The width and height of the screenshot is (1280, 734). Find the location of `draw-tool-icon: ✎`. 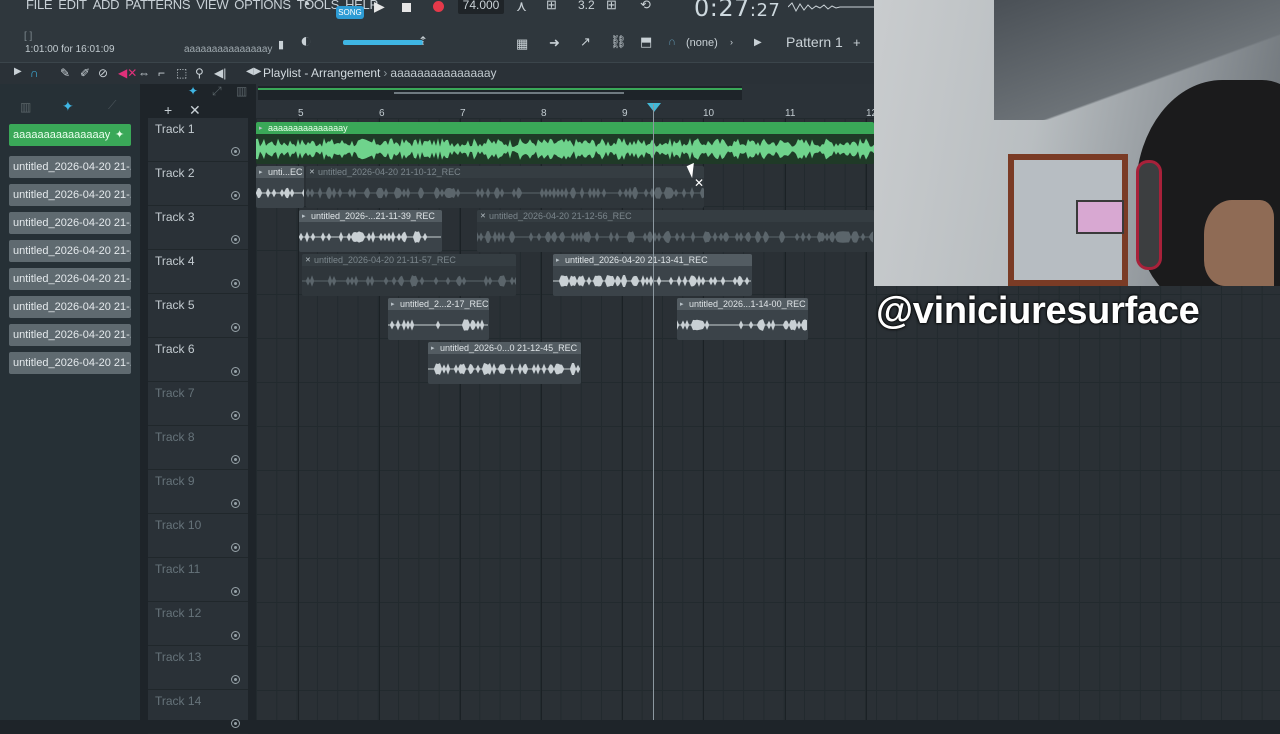

draw-tool-icon: ✎ is located at coordinates (65, 73).